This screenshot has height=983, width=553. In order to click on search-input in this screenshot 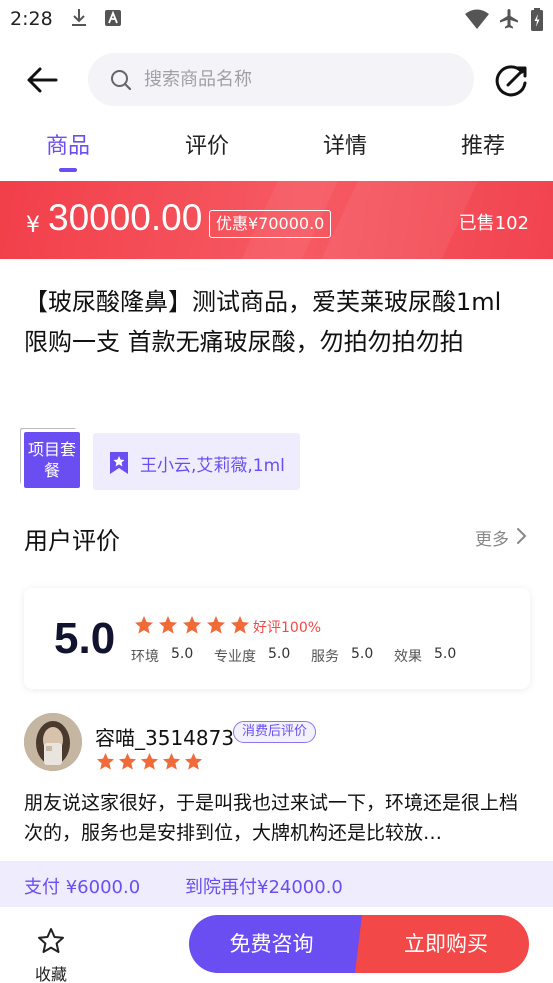, I will do `click(294, 79)`.